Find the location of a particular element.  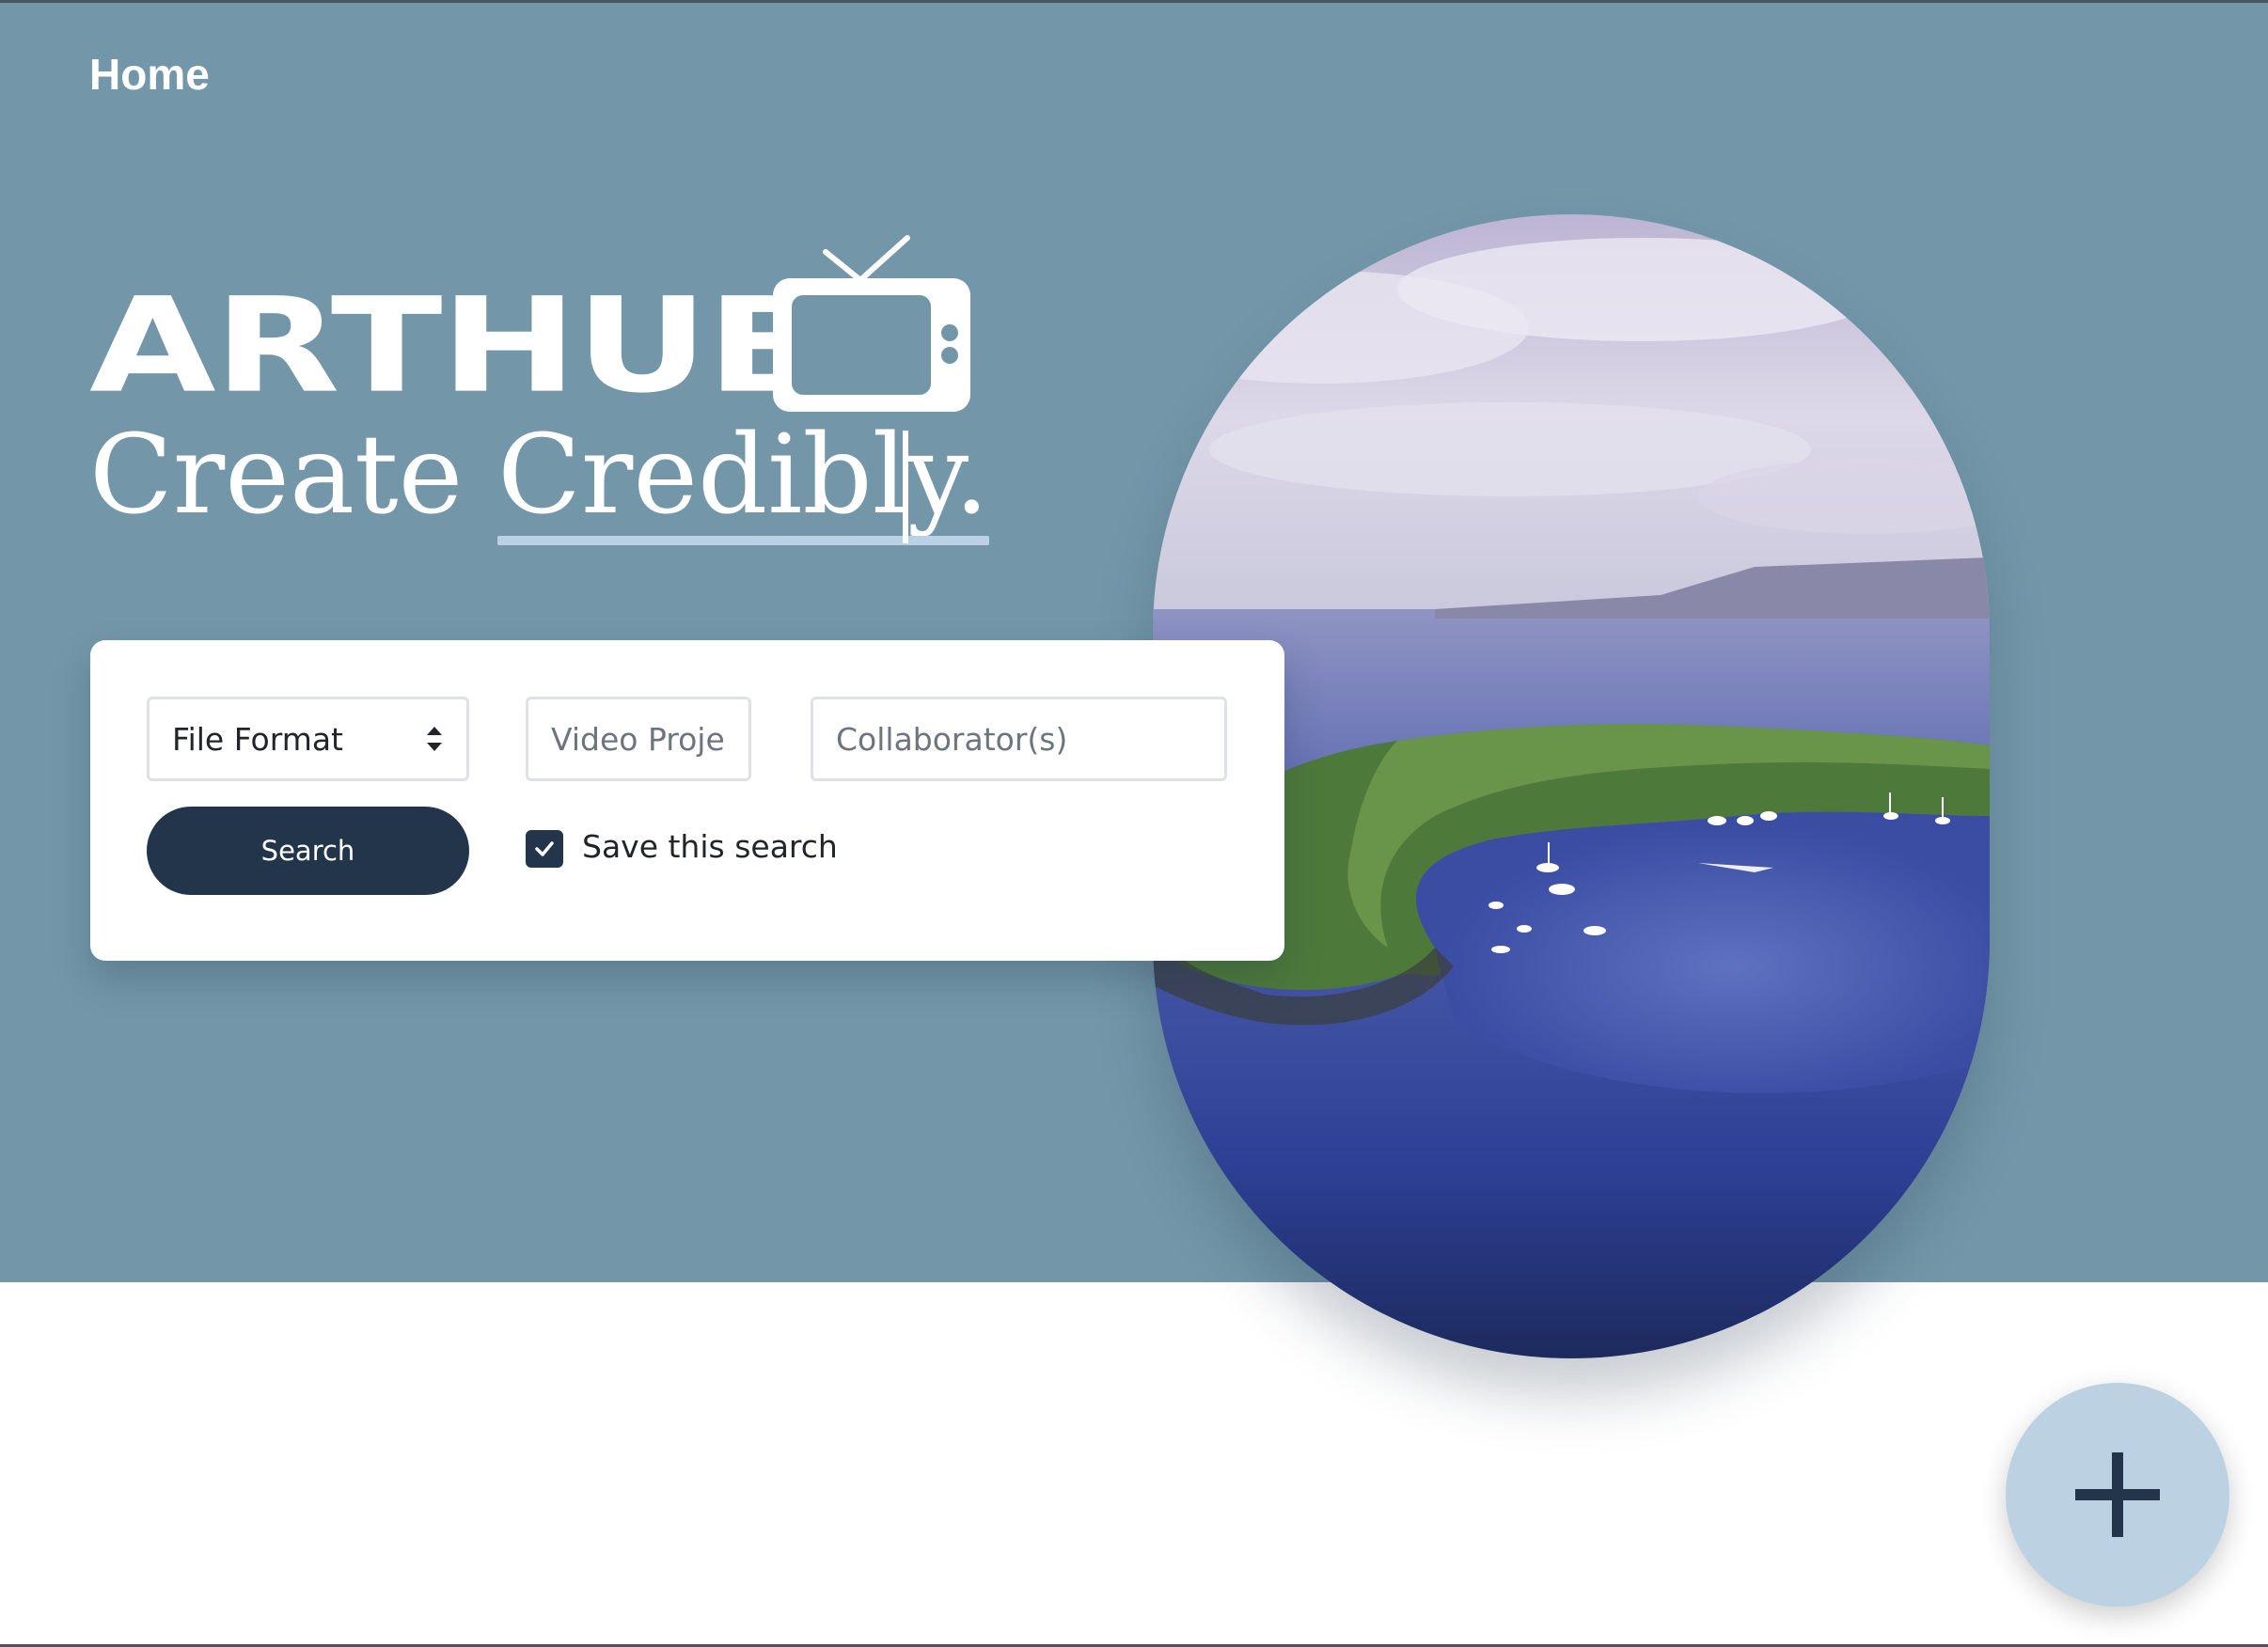

tagline-accent: Credibly. is located at coordinates (743, 478).